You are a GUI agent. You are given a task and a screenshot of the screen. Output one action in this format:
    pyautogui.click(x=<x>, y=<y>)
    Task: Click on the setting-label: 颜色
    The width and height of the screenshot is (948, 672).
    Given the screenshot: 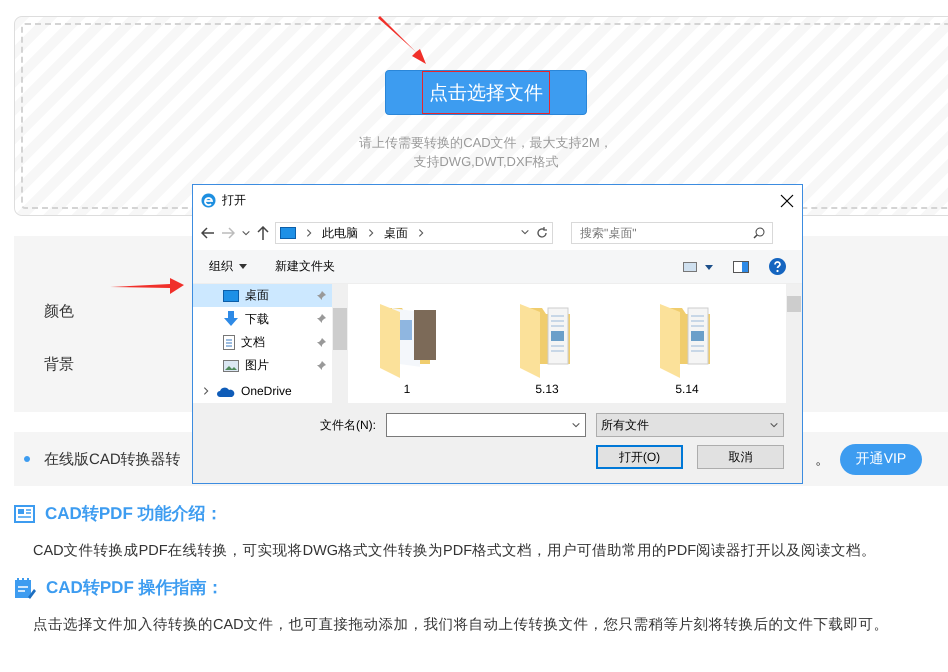 What is the action you would take?
    pyautogui.click(x=59, y=311)
    